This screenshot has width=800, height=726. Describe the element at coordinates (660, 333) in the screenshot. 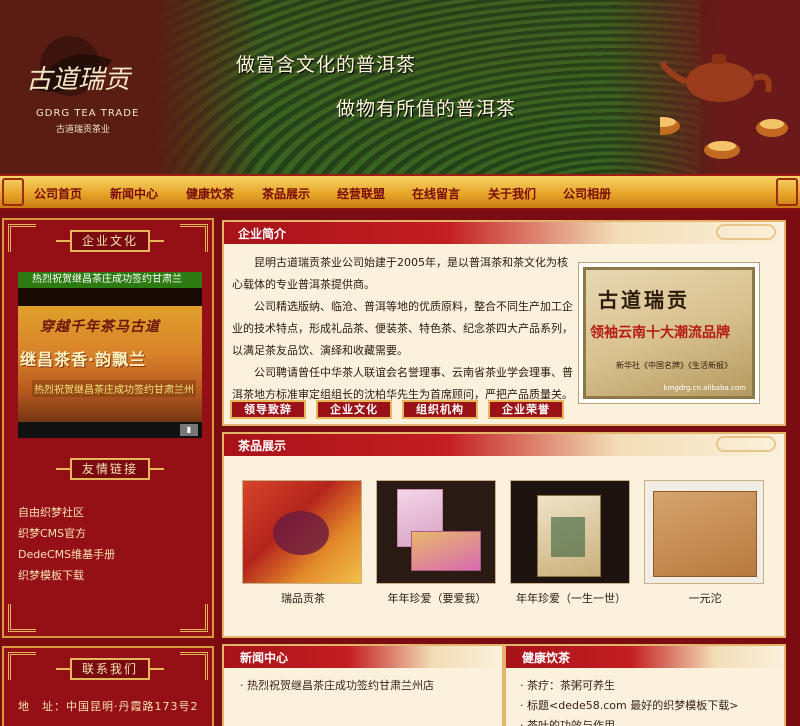

I see `plaque-award: 领袖云南十大潮流品牌` at that location.